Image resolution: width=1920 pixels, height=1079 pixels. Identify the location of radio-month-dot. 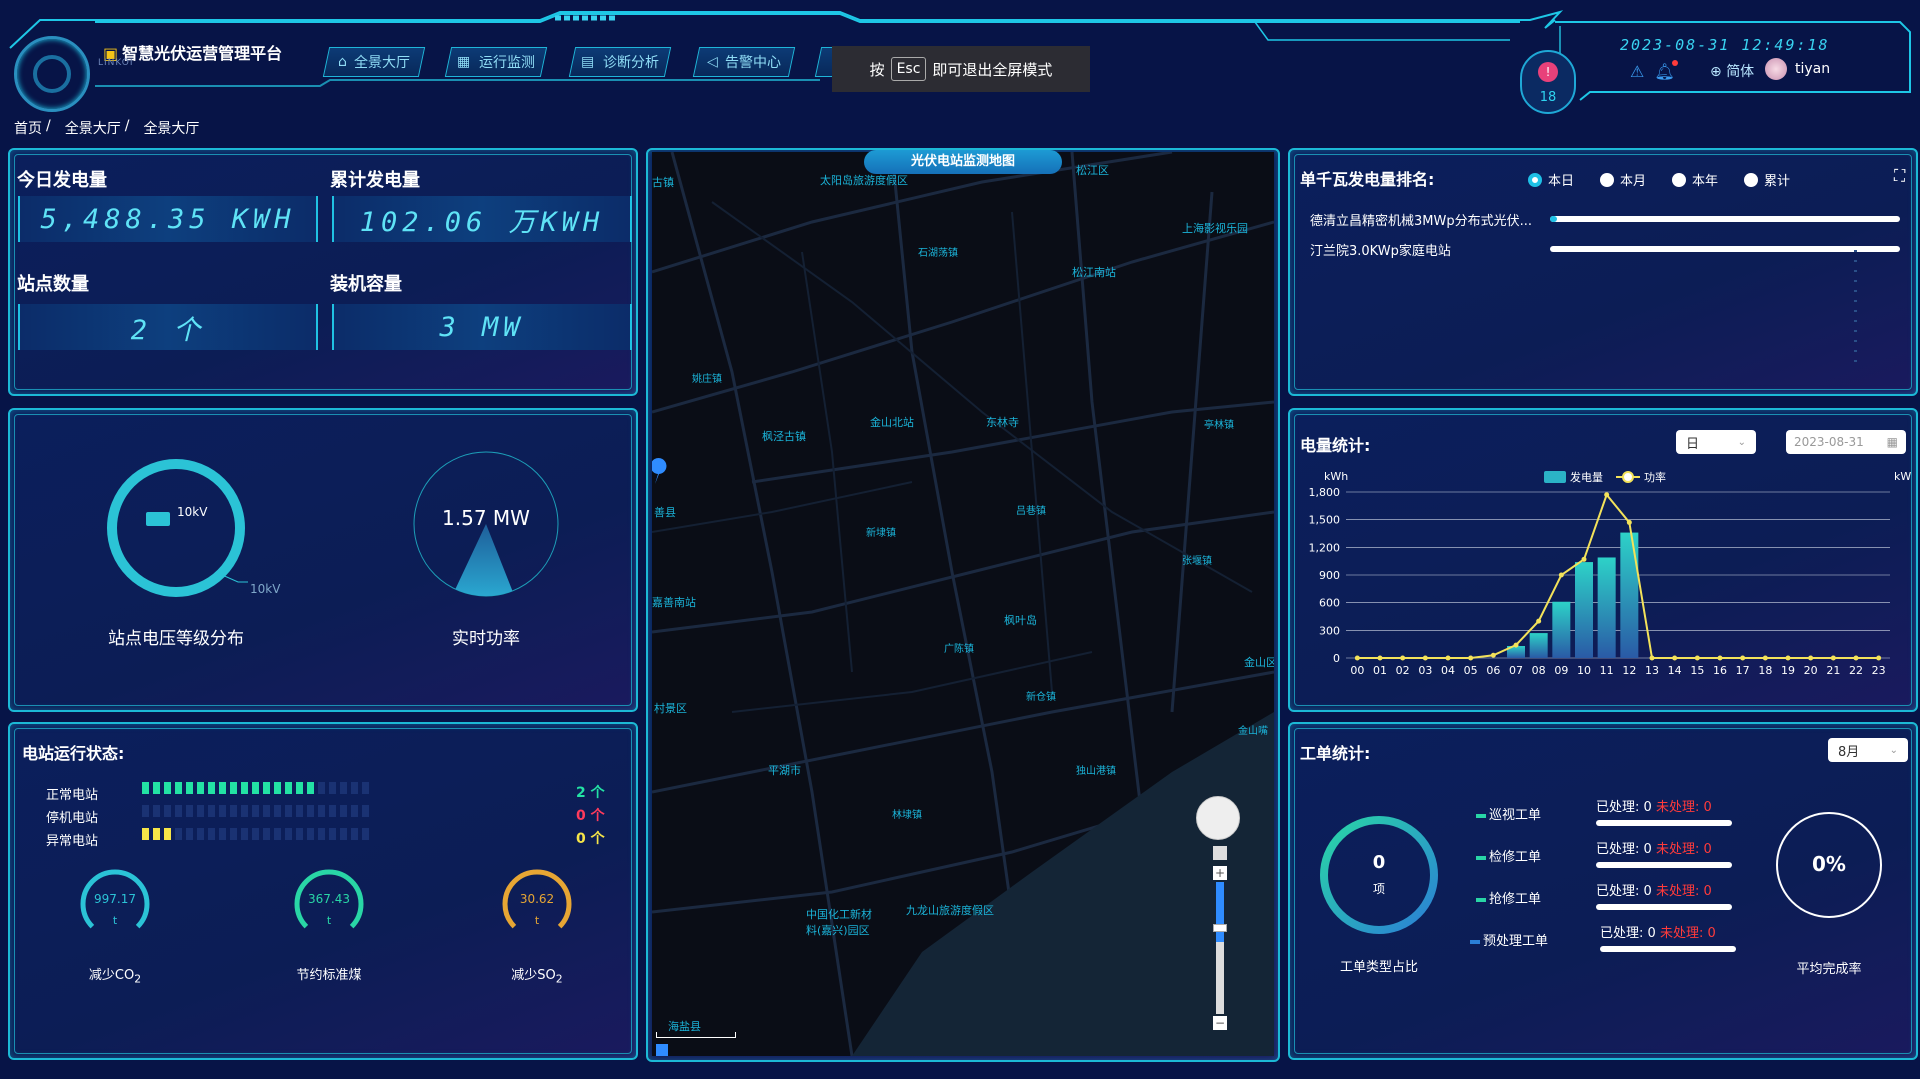
(1607, 179).